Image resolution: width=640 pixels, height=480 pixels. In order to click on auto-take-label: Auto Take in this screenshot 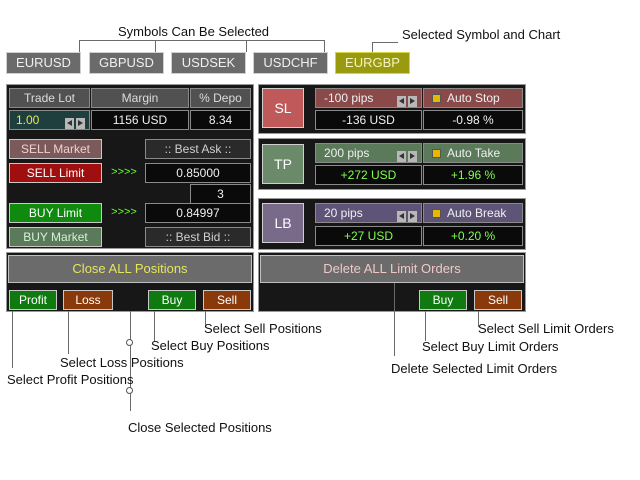, I will do `click(474, 153)`.